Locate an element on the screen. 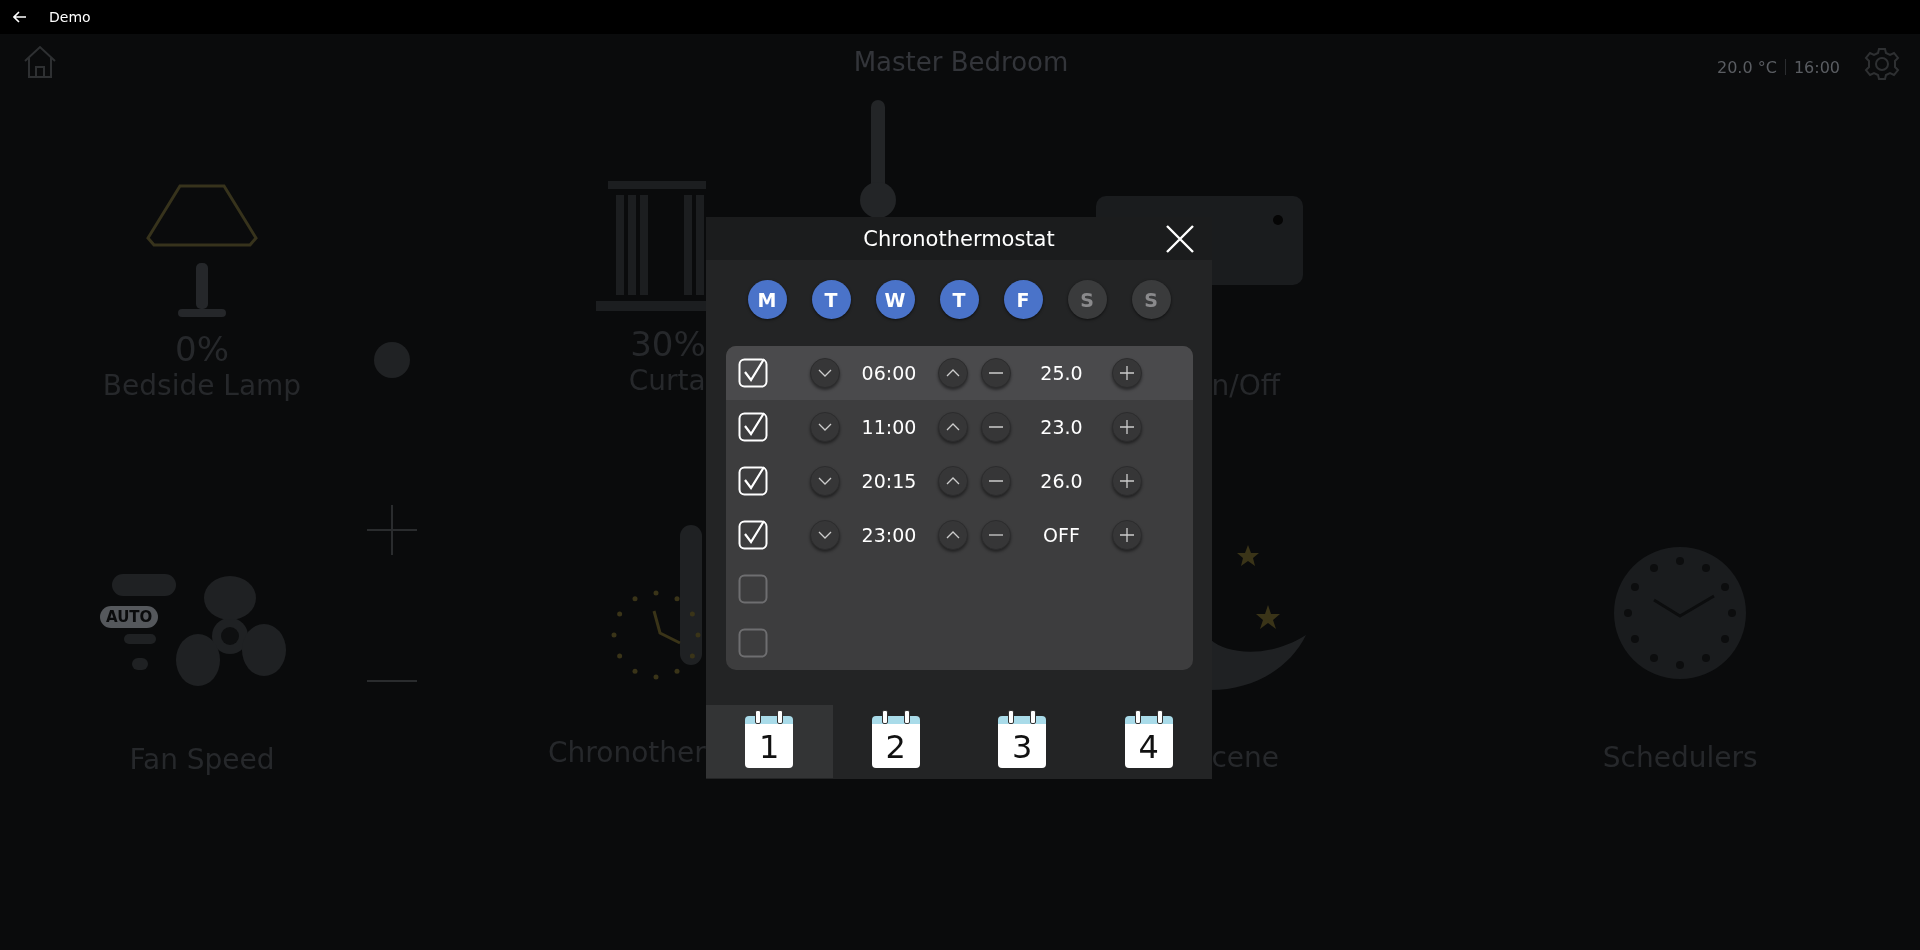 This screenshot has width=1920, height=950. time-value: 11:00 is located at coordinates (889, 427).